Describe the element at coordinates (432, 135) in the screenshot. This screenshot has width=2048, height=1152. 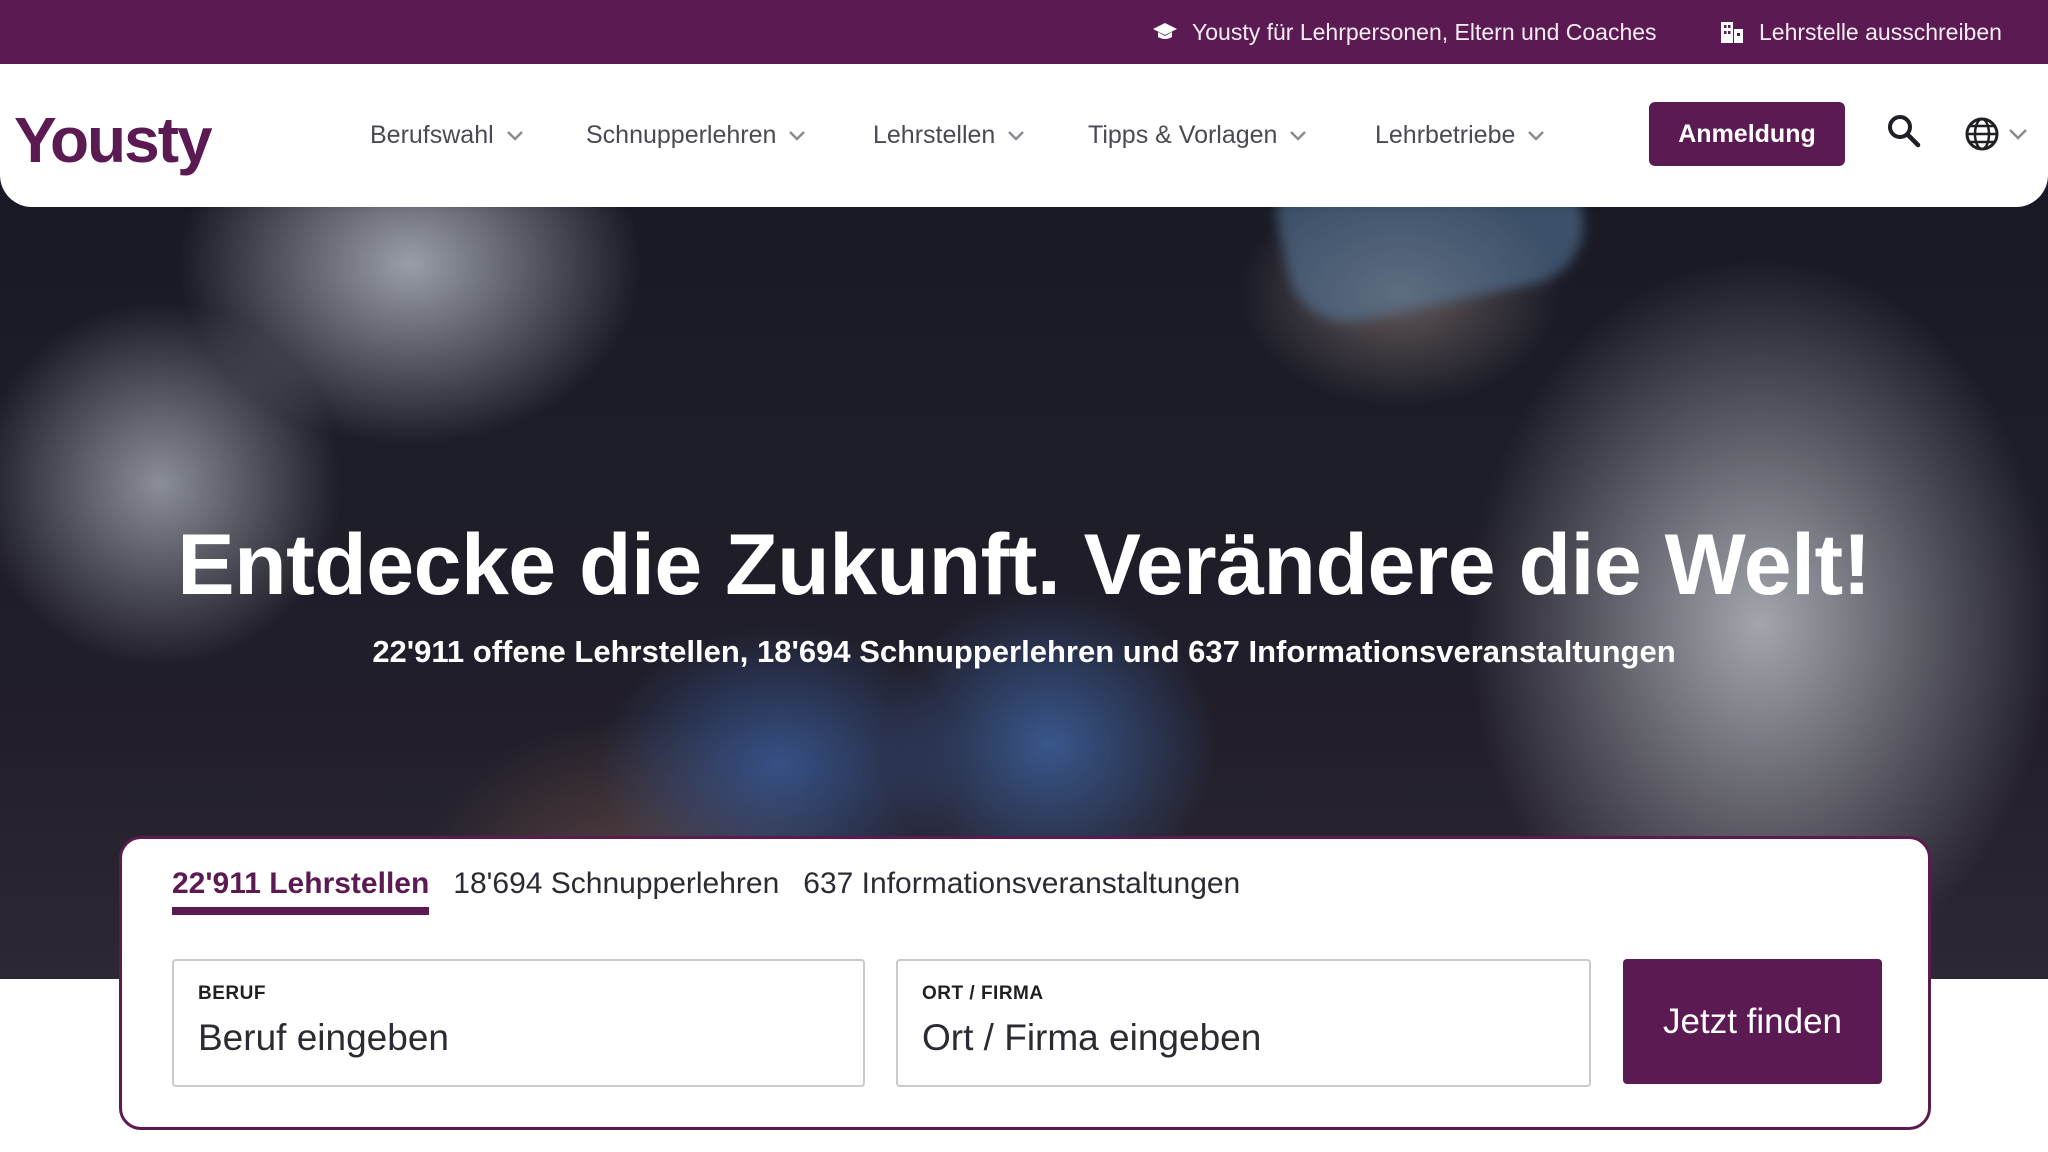
I see `nav-label: Berufswahl` at that location.